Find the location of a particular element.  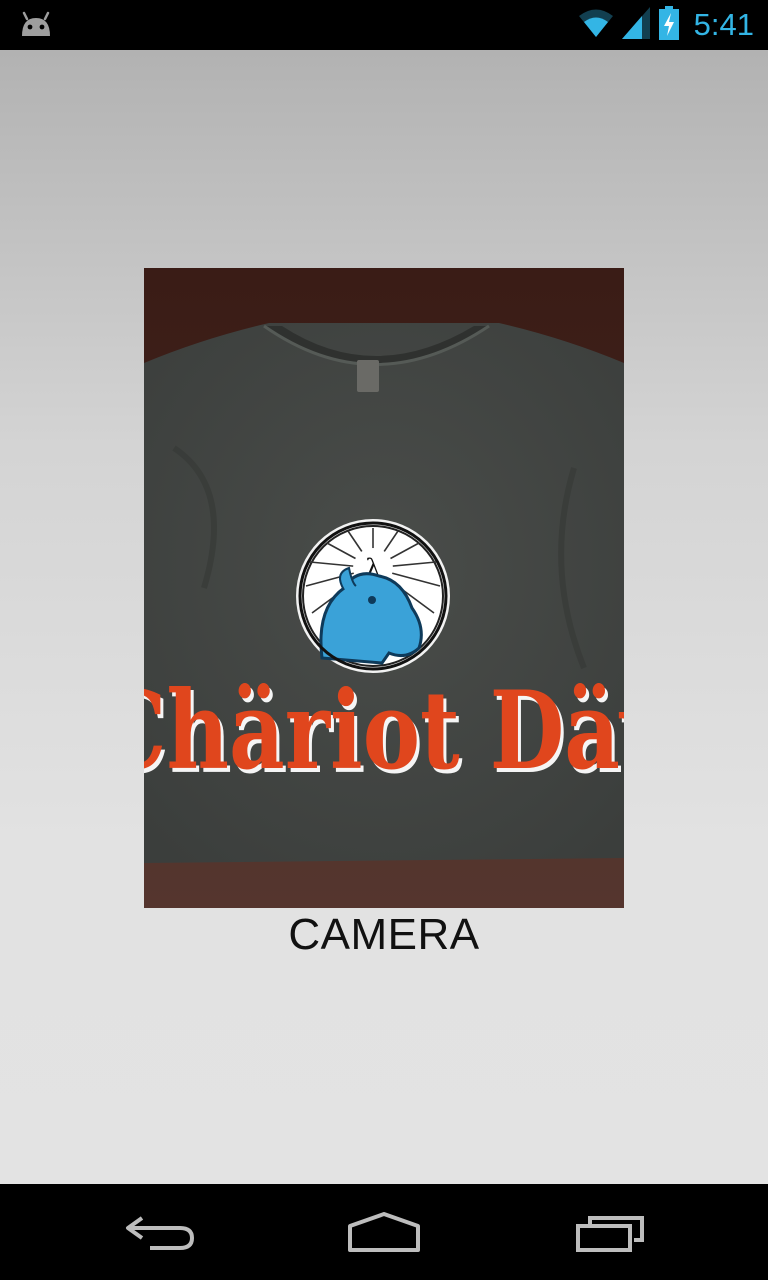

recent-apps-icon is located at coordinates (610, 1232).